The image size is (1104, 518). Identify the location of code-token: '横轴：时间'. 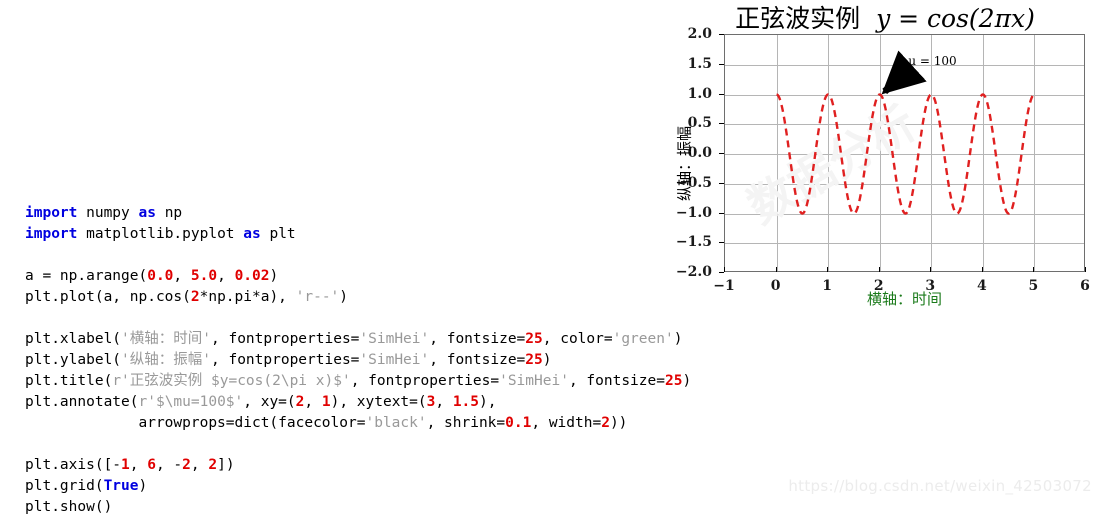
(166, 339).